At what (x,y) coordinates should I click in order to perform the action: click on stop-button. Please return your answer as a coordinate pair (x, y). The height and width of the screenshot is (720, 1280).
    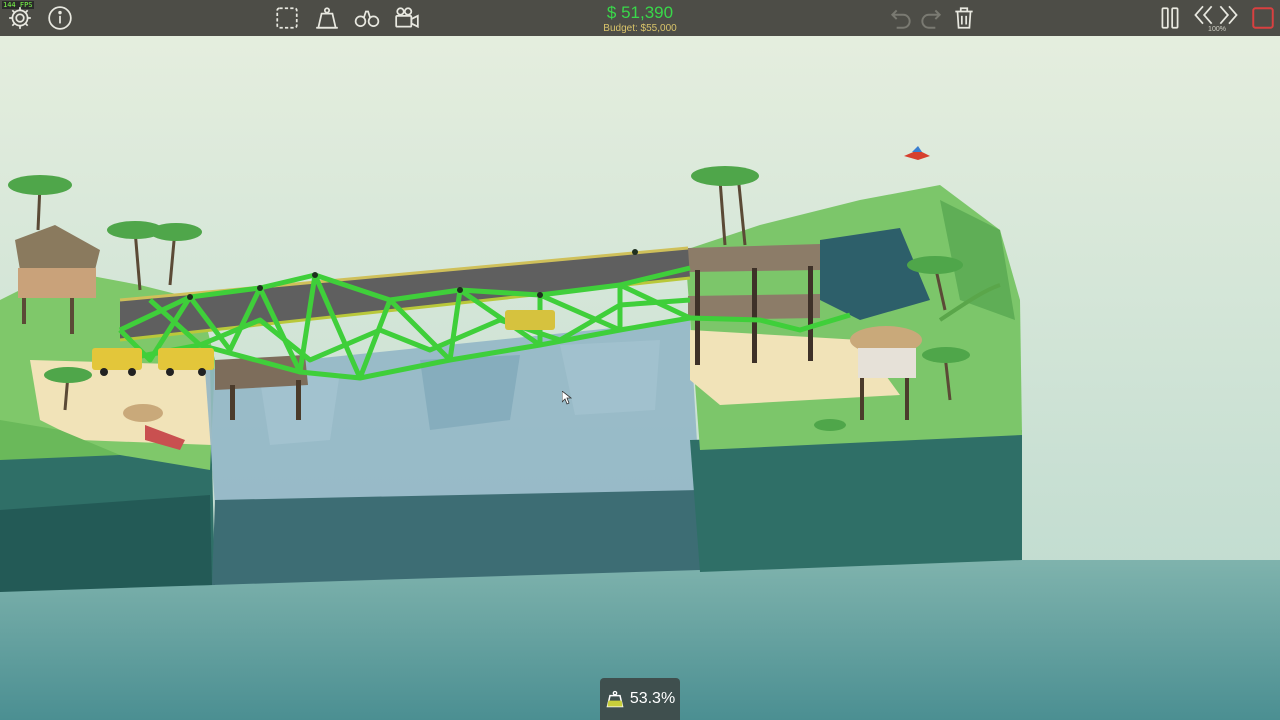
    Looking at the image, I should click on (1263, 18).